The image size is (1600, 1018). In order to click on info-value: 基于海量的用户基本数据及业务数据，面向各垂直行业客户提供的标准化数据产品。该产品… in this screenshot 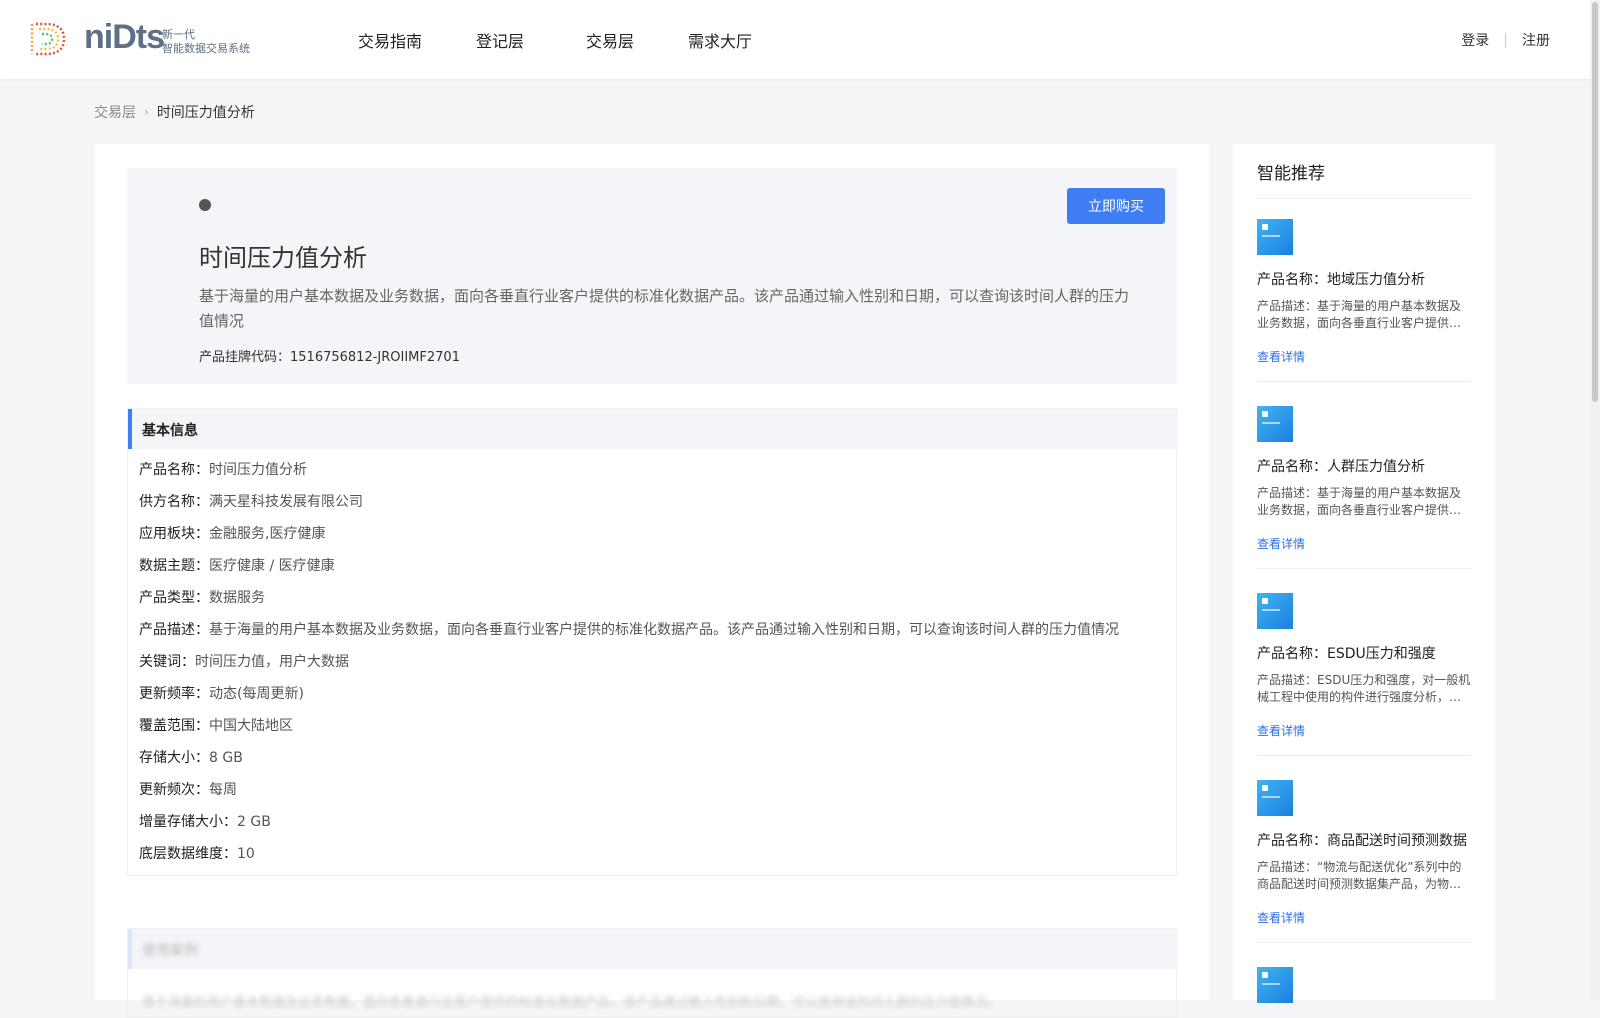, I will do `click(664, 630)`.